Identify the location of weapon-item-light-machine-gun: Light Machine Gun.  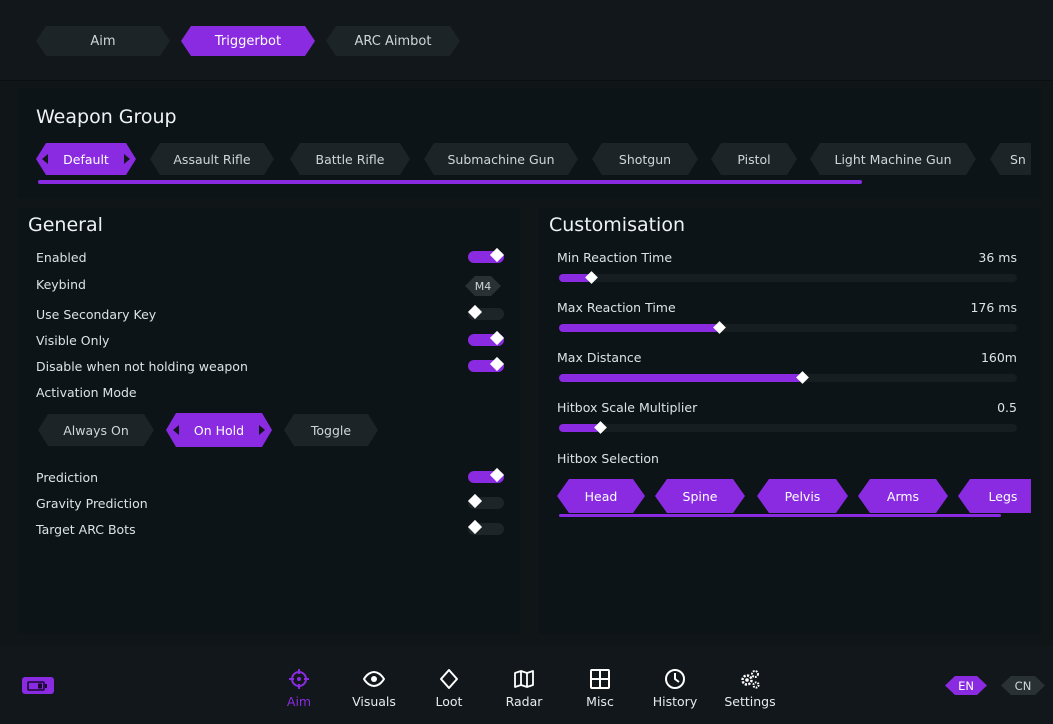
(893, 159).